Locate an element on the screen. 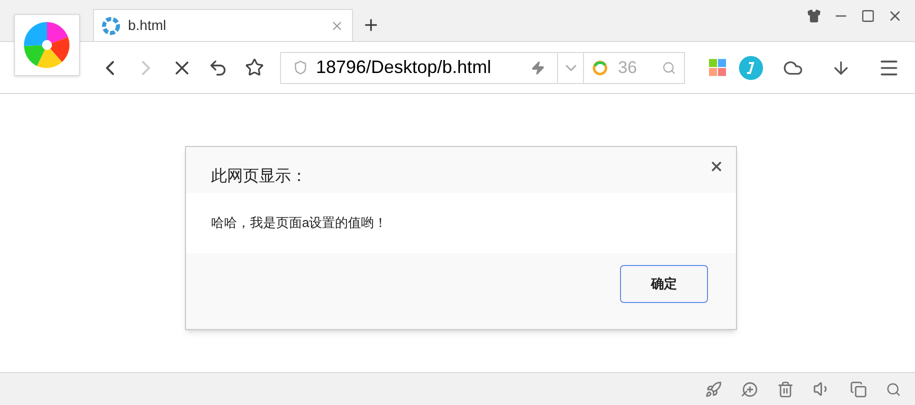  tab-title: b.html is located at coordinates (148, 25).